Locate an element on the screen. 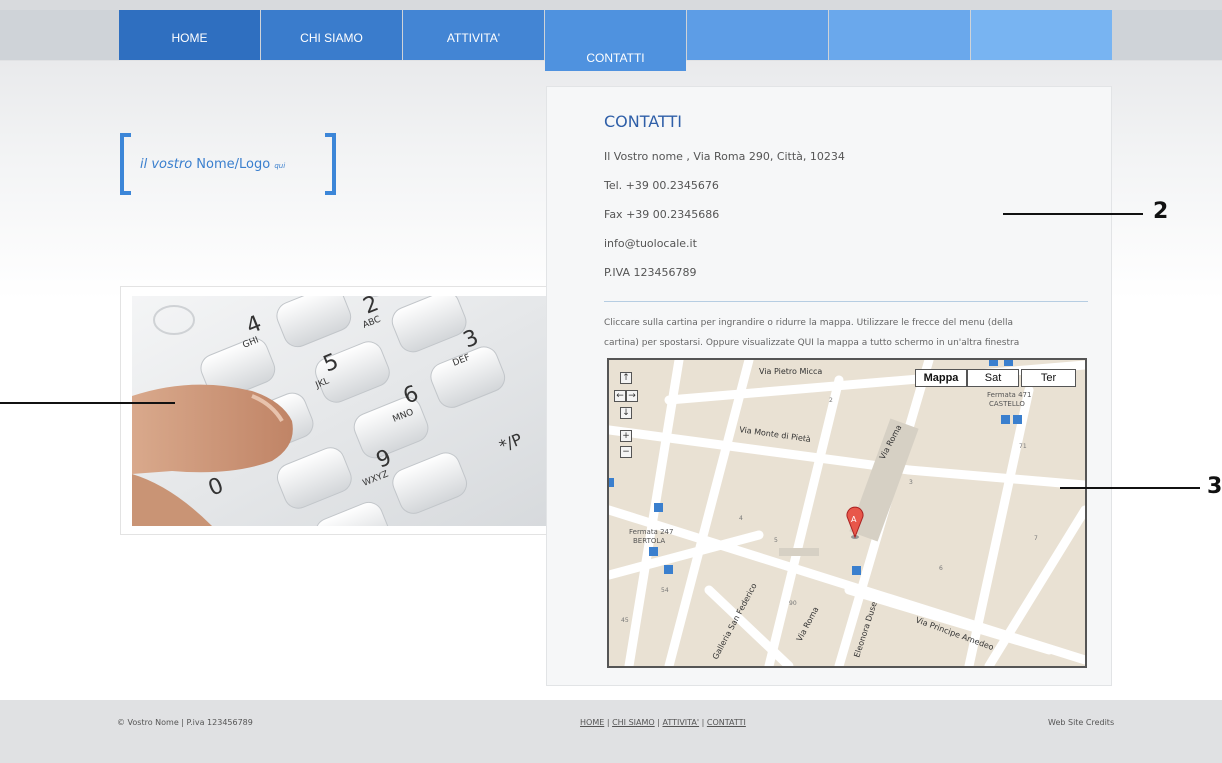 This screenshot has height=763, width=1222. footer is located at coordinates (611, 731).